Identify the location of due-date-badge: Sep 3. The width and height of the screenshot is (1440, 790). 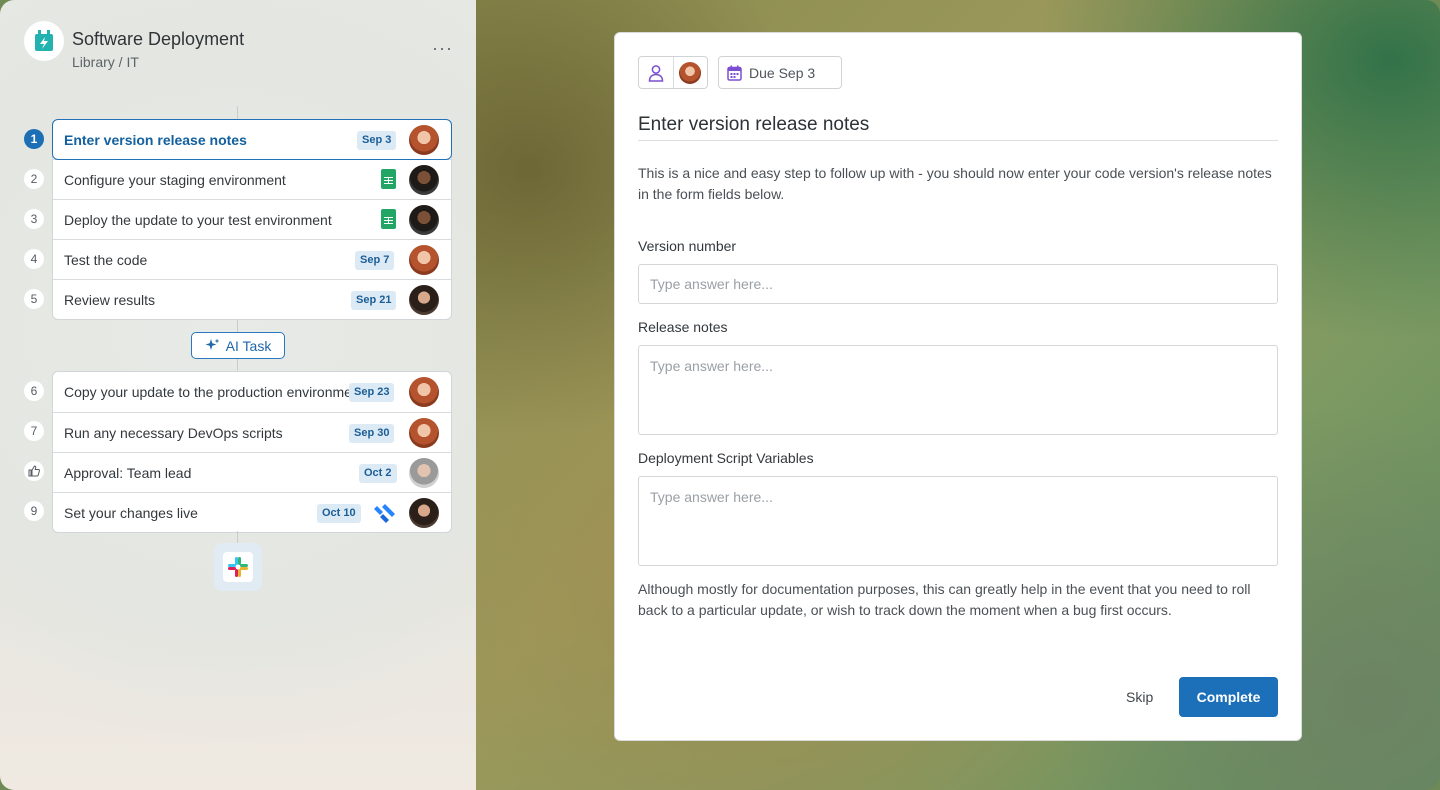
(377, 140).